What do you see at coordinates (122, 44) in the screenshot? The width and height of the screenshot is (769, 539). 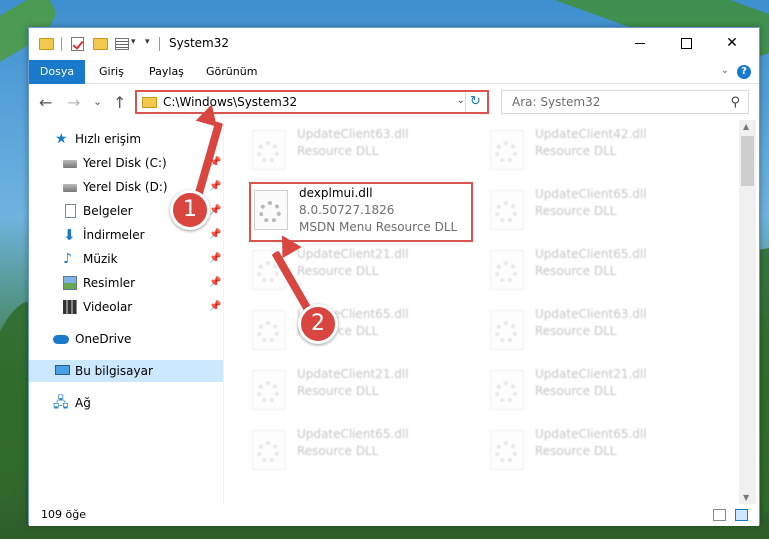 I see `customize-toolbar-icon` at bounding box center [122, 44].